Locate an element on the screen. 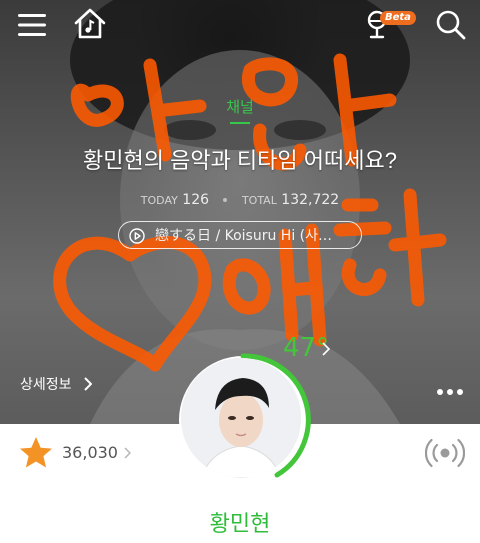  channel-title: 황민현의 음악과 티타임 어떠세요? is located at coordinates (240, 160).